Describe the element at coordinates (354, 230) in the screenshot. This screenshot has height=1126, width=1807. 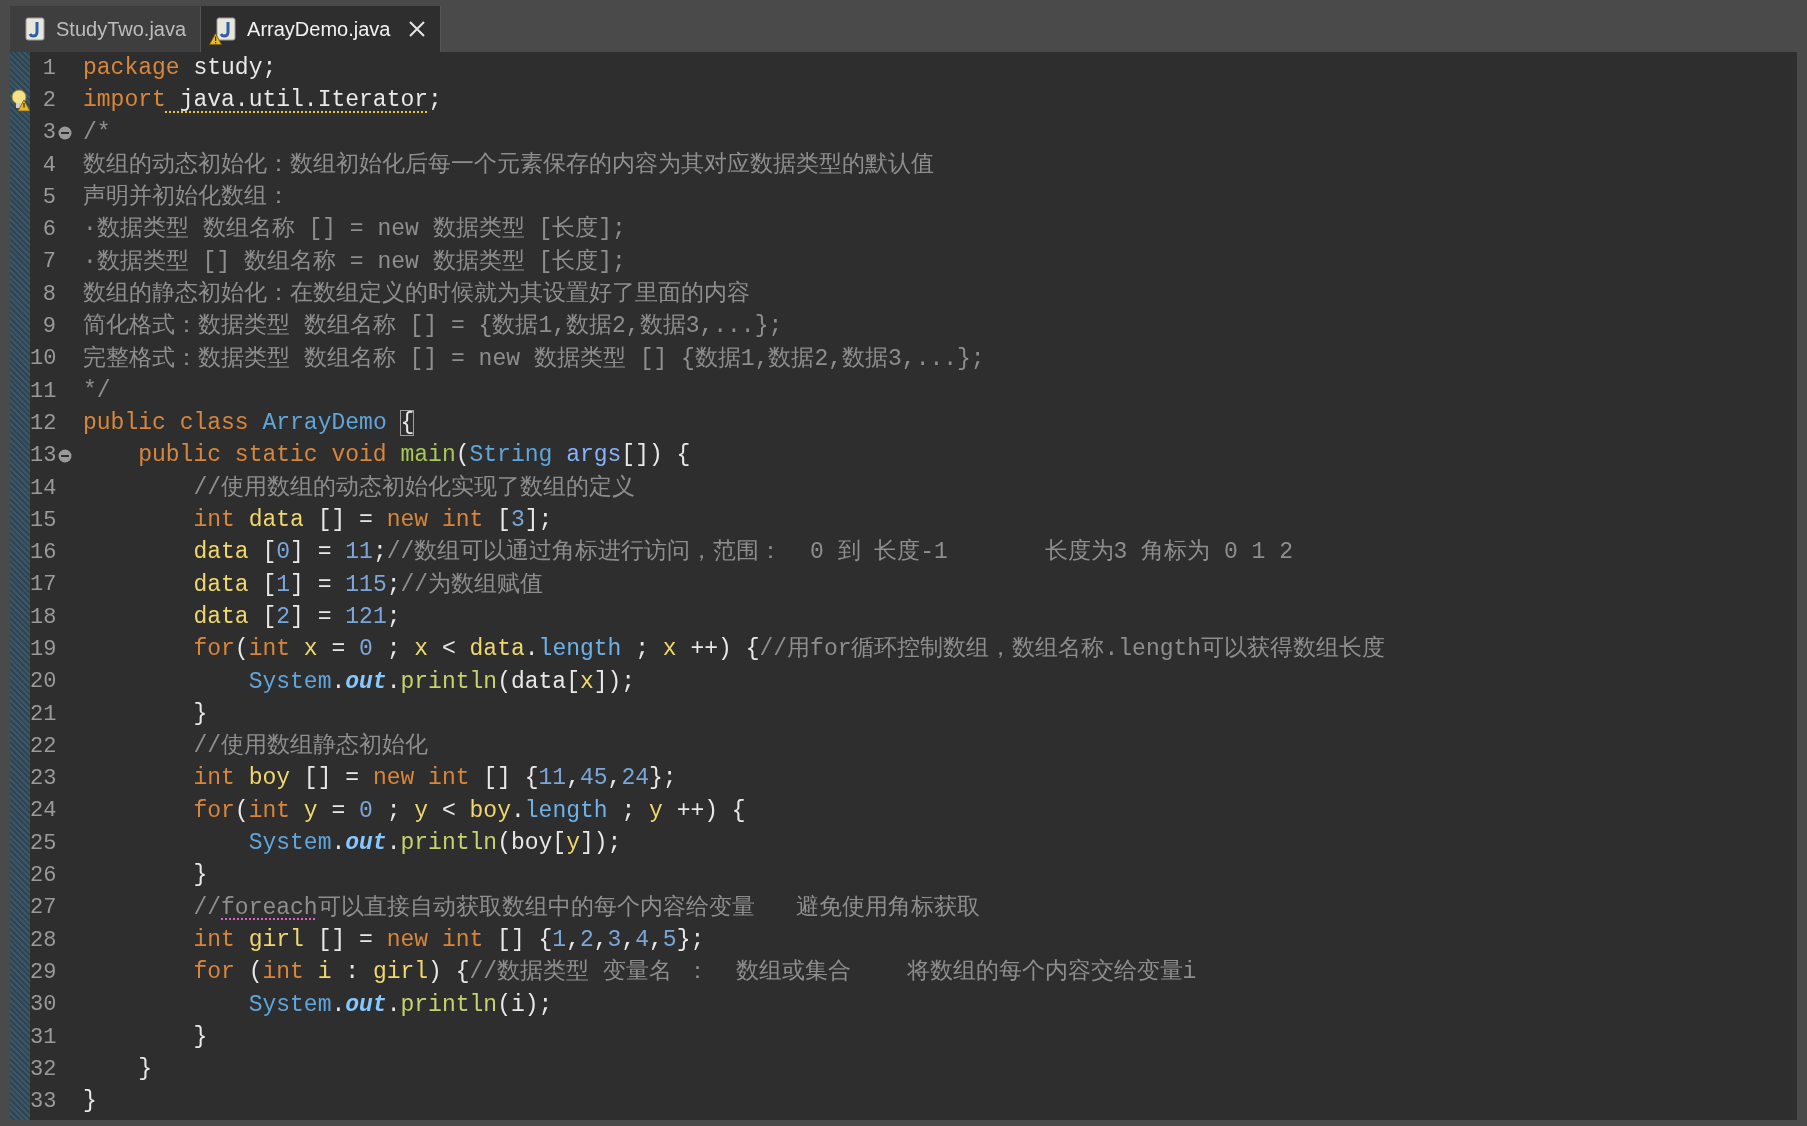
I see `code-line: ·数据类型 数组名称 [] = new 数据类型 [长度];` at that location.